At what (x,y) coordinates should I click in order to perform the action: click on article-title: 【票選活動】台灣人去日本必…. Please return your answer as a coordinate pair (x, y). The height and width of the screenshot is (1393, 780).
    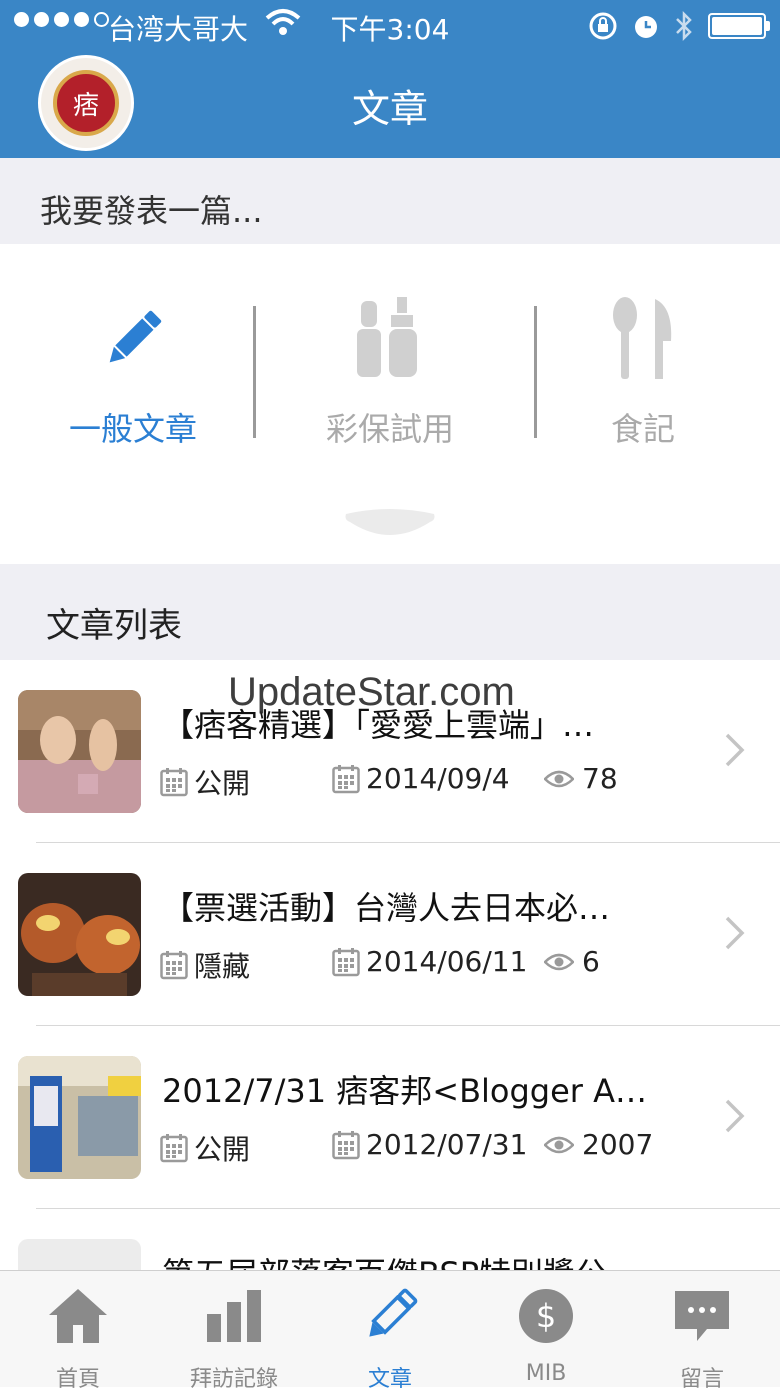
    Looking at the image, I should click on (386, 908).